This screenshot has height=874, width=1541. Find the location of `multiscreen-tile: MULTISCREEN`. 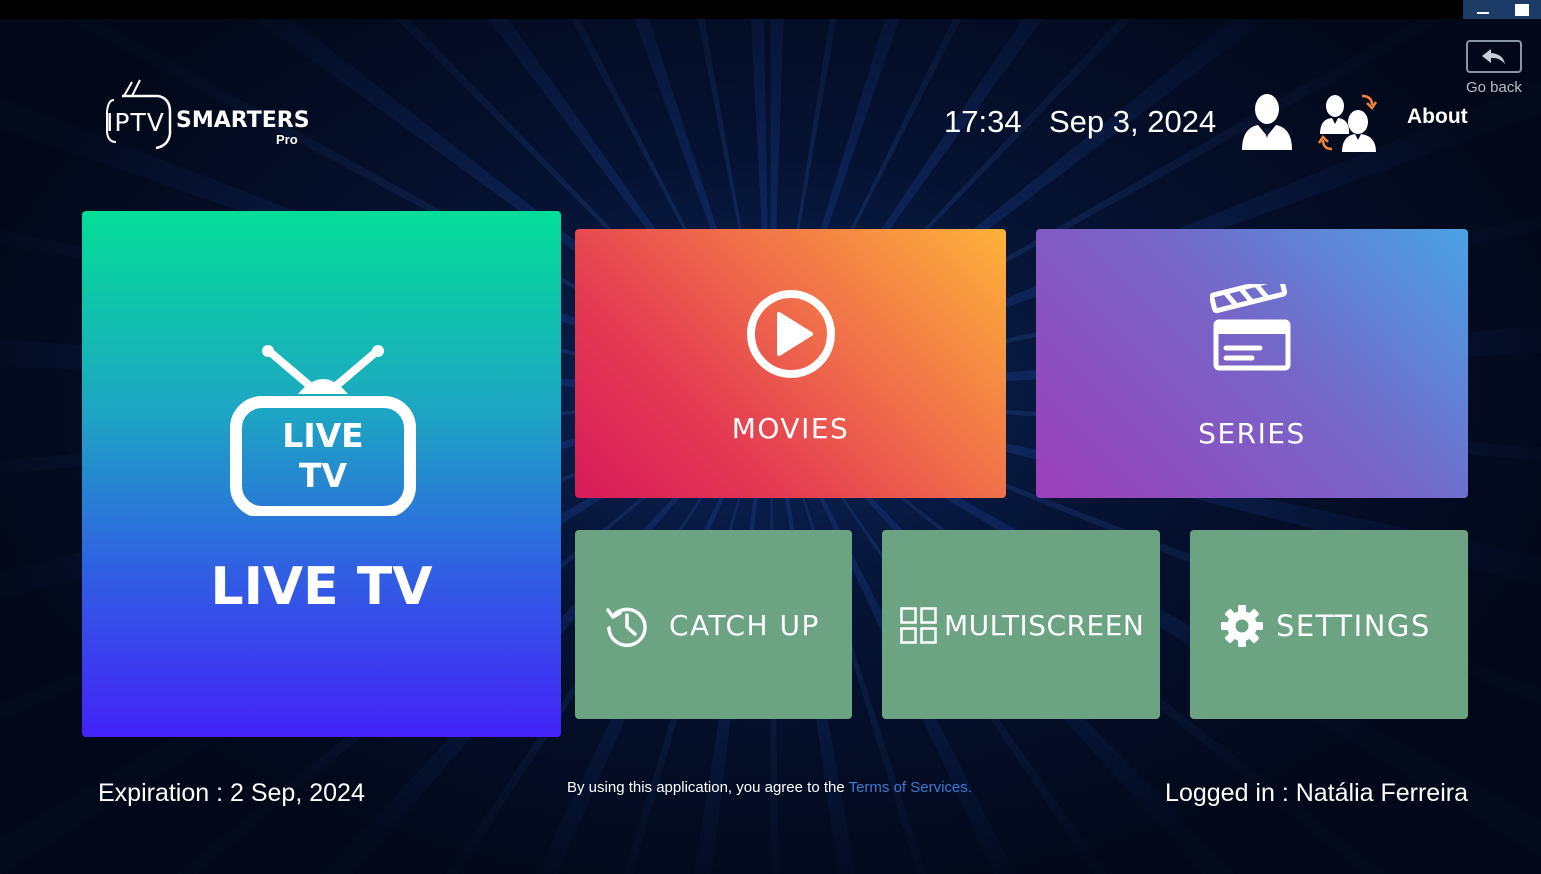

multiscreen-tile: MULTISCREEN is located at coordinates (1021, 624).